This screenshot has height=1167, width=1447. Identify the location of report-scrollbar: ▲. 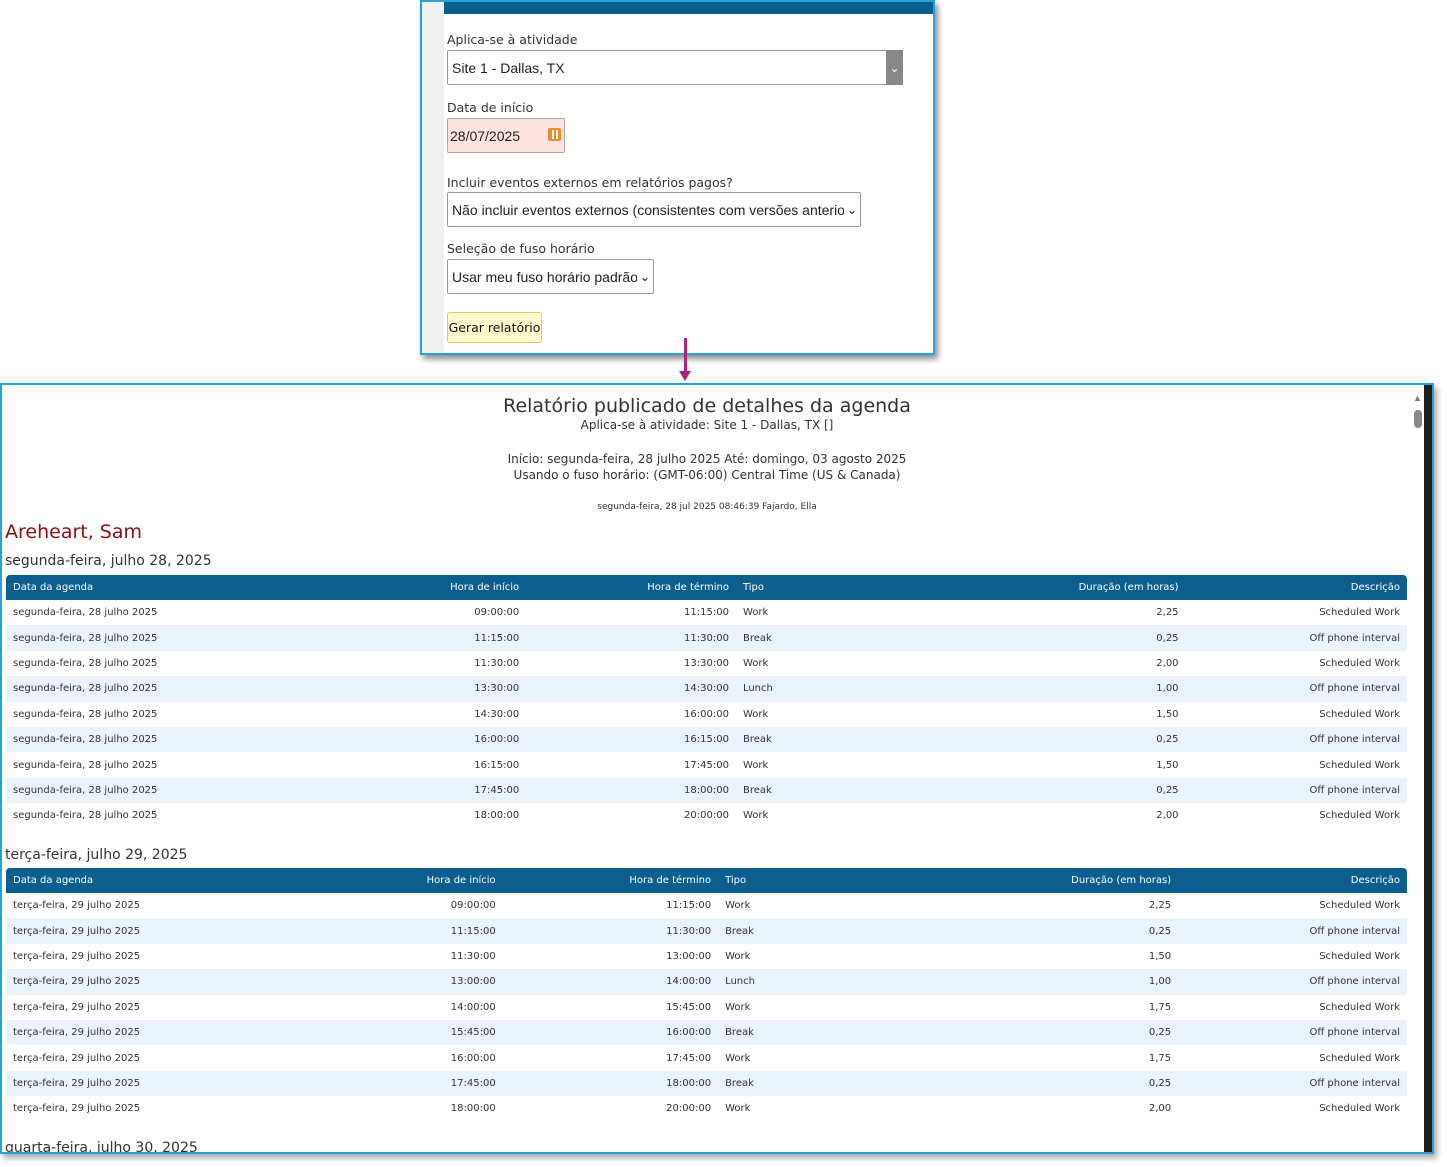
(1421, 768).